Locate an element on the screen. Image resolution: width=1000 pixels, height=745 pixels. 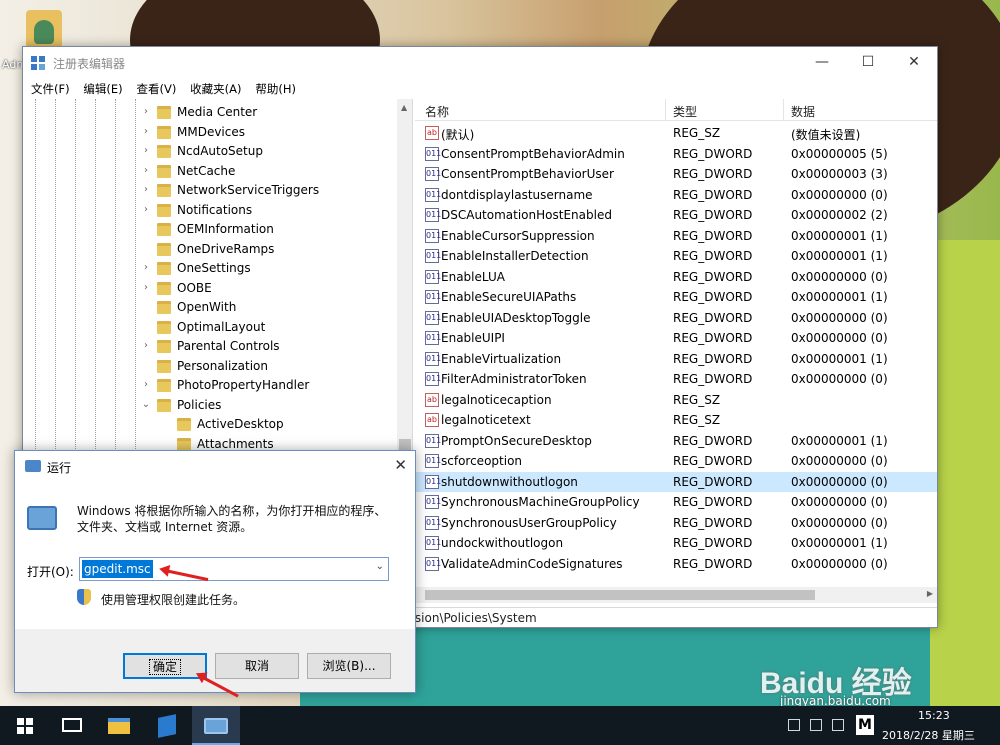
values-horizontal-scrollbar: ▶ is located at coordinates (676, 595).